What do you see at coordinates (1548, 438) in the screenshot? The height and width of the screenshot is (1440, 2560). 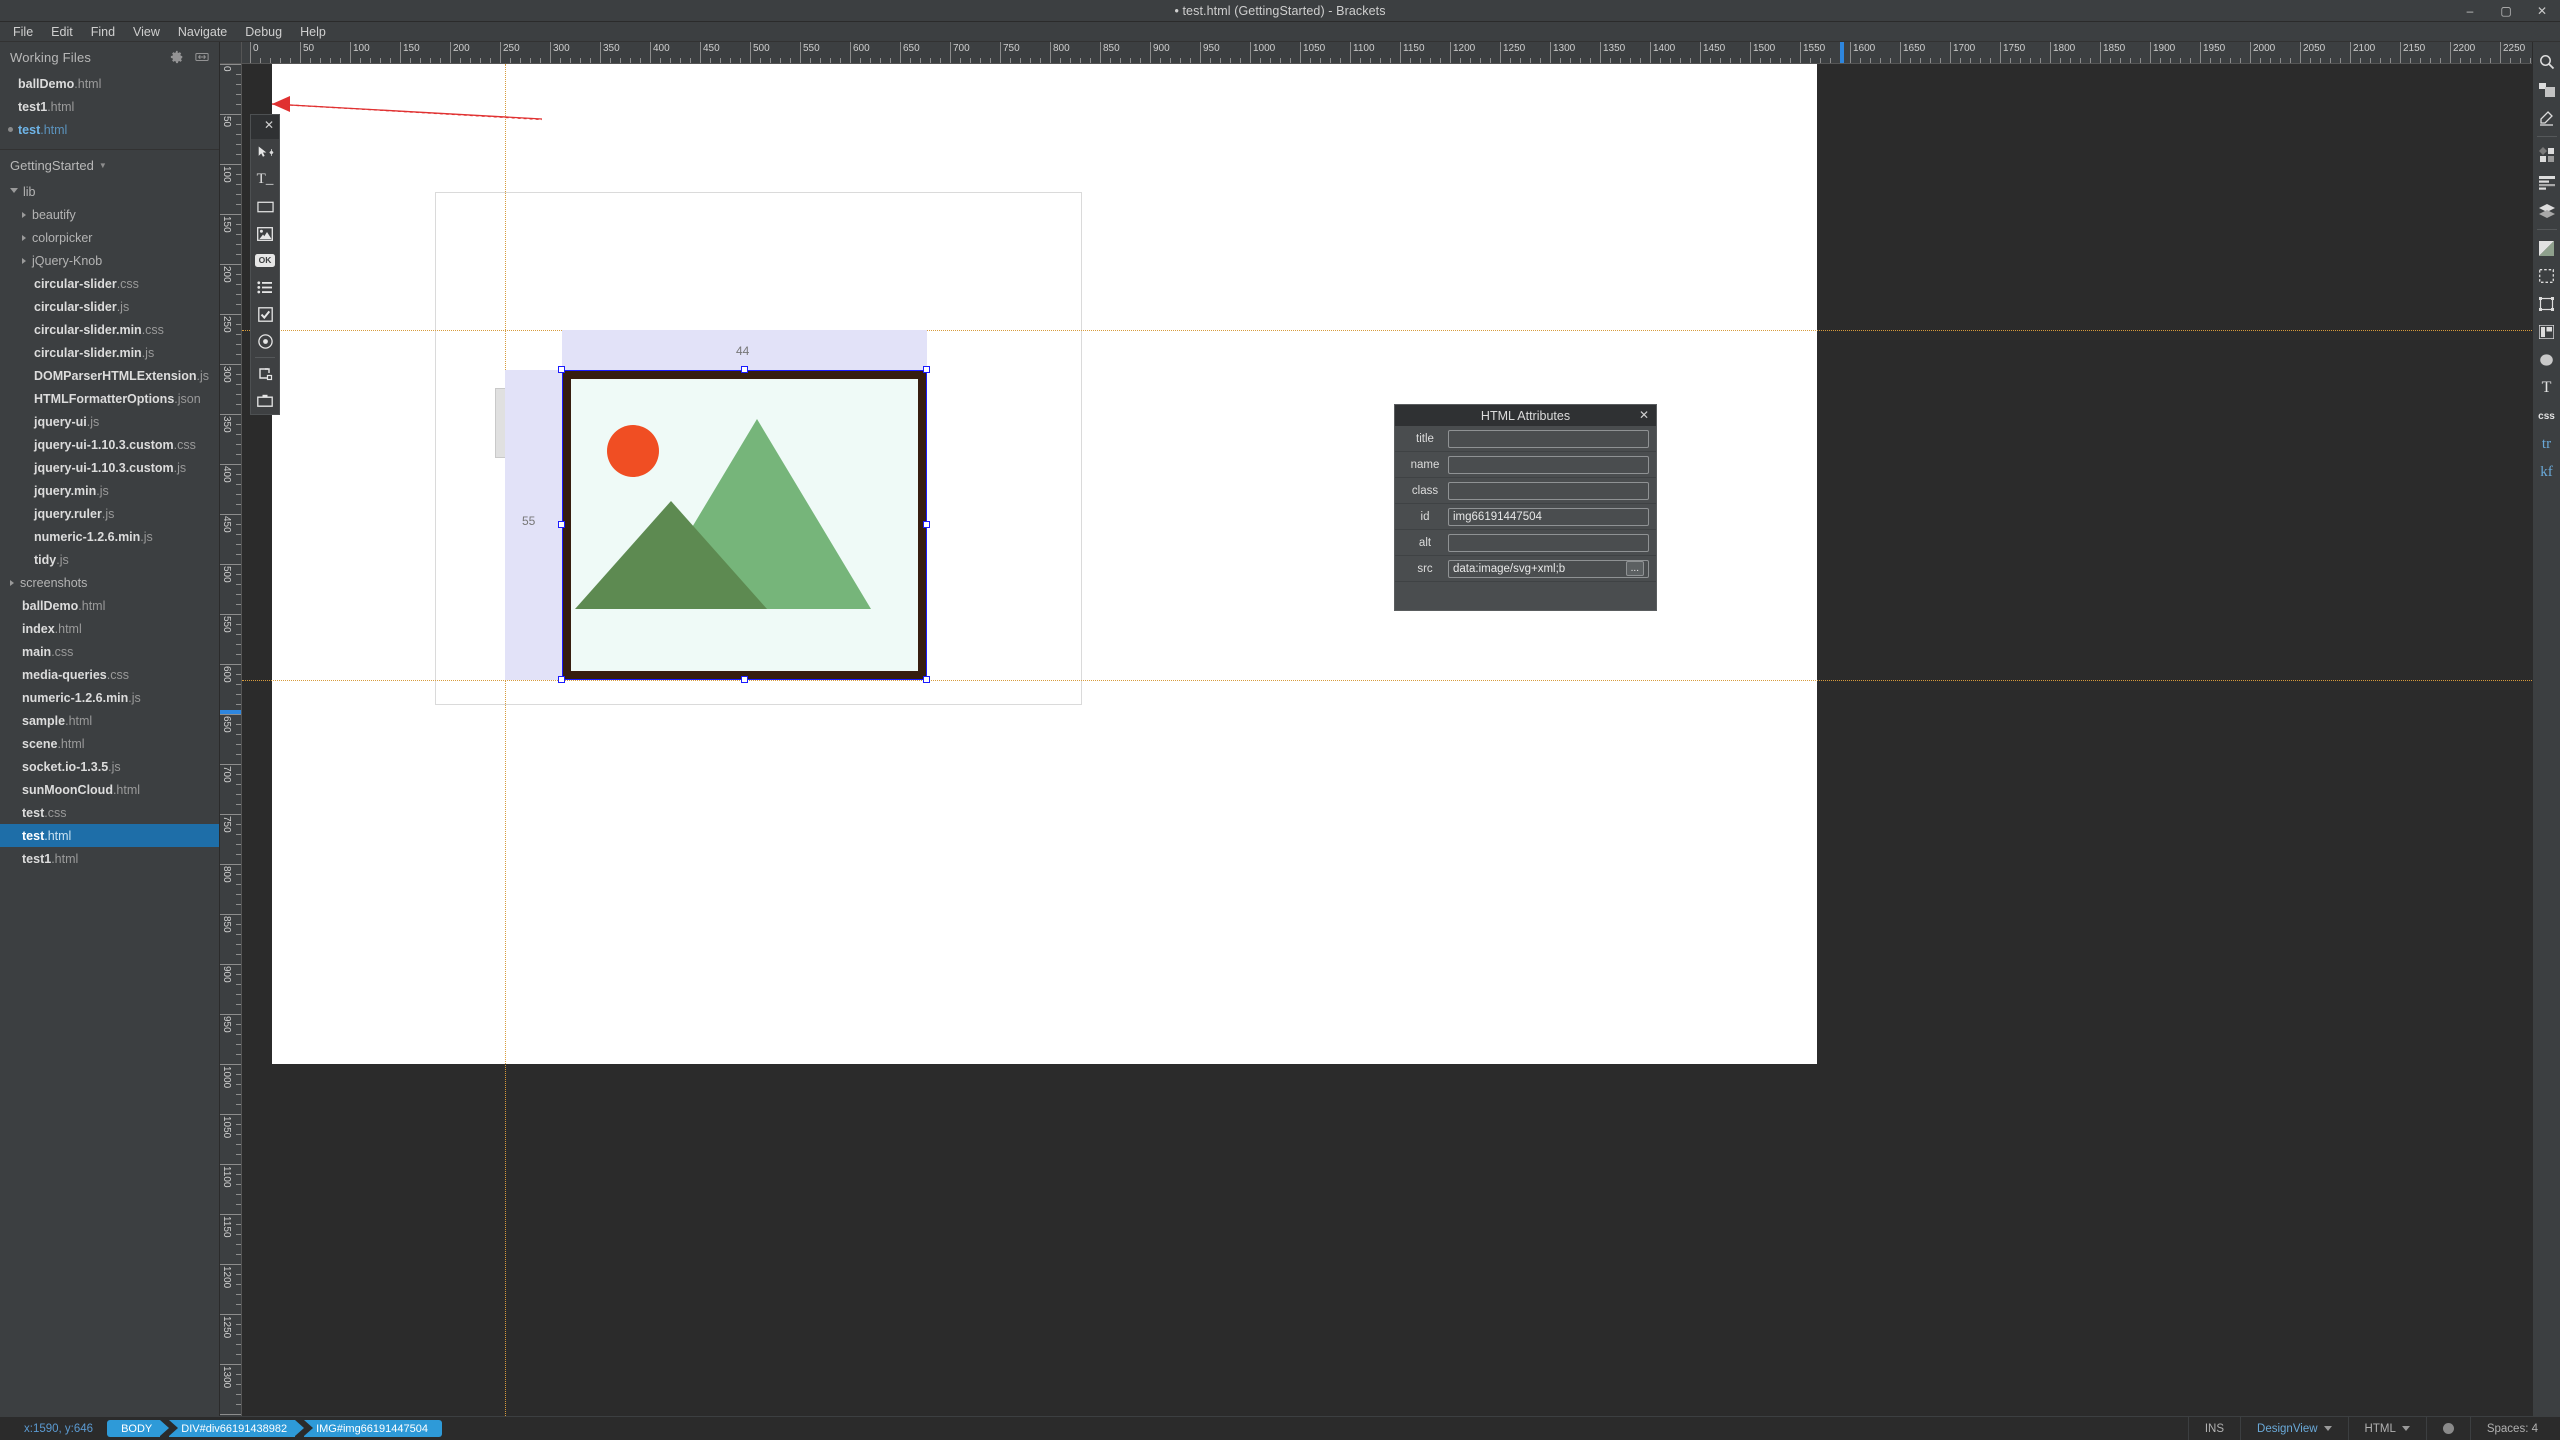 I see `attribute-input-title` at bounding box center [1548, 438].